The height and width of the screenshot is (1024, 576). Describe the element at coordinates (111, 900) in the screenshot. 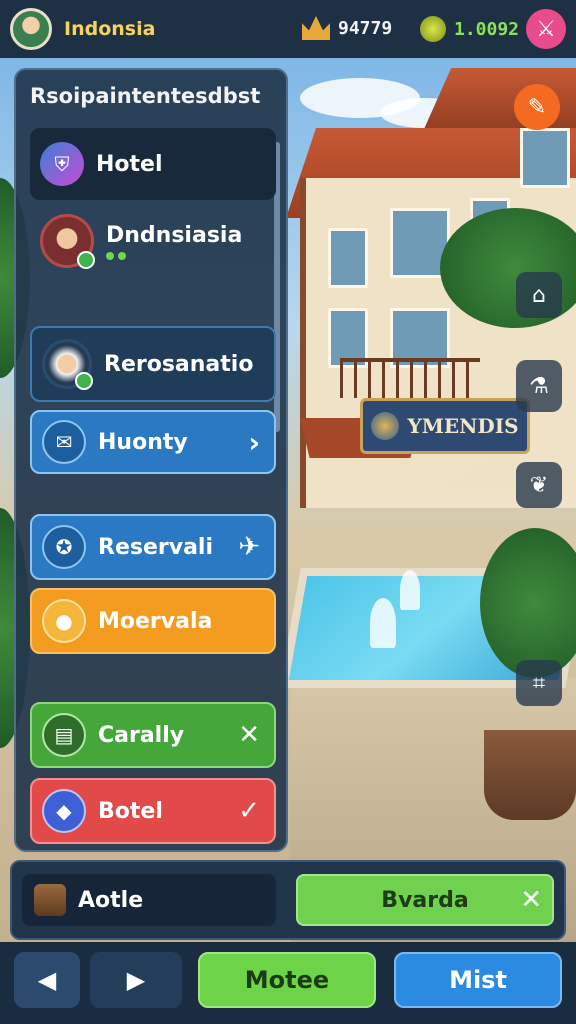

I see `inventory-label: Aotle` at that location.